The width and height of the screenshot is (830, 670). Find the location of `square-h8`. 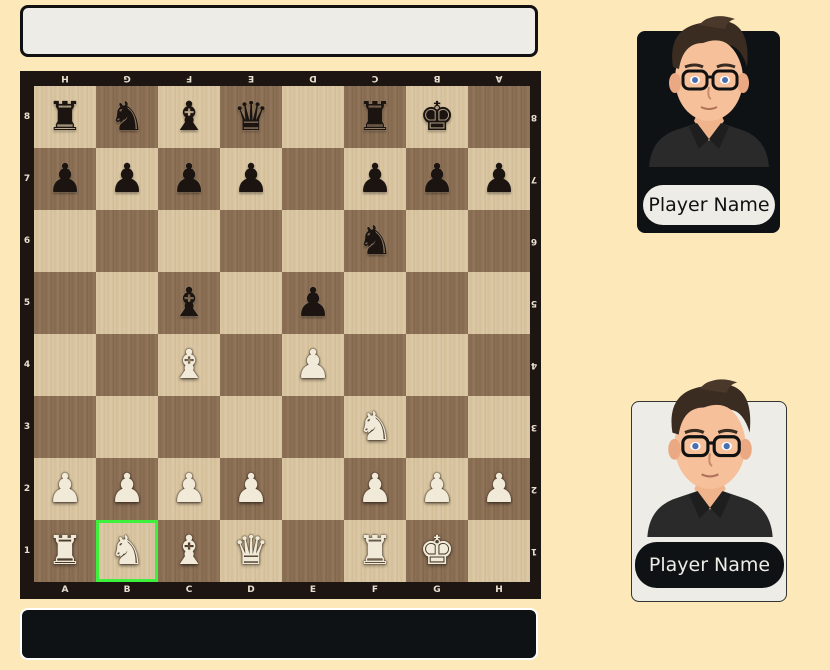

square-h8 is located at coordinates (499, 117).